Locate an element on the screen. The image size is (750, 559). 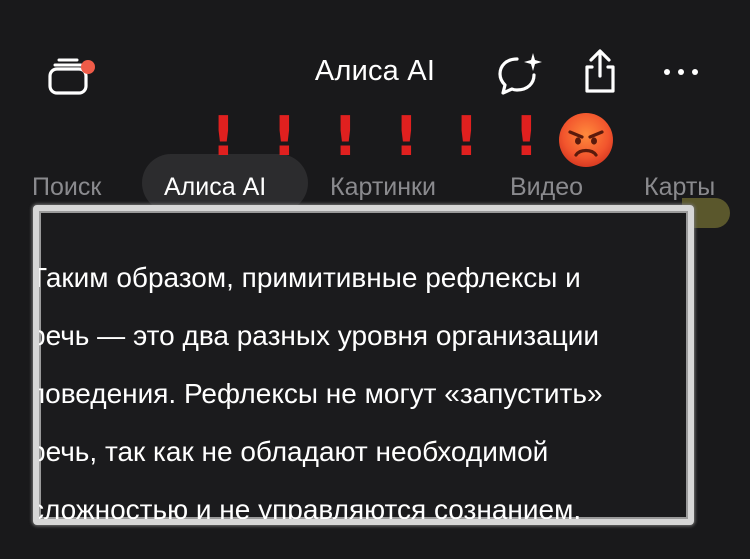
tabs-stack-icon is located at coordinates (74, 76).